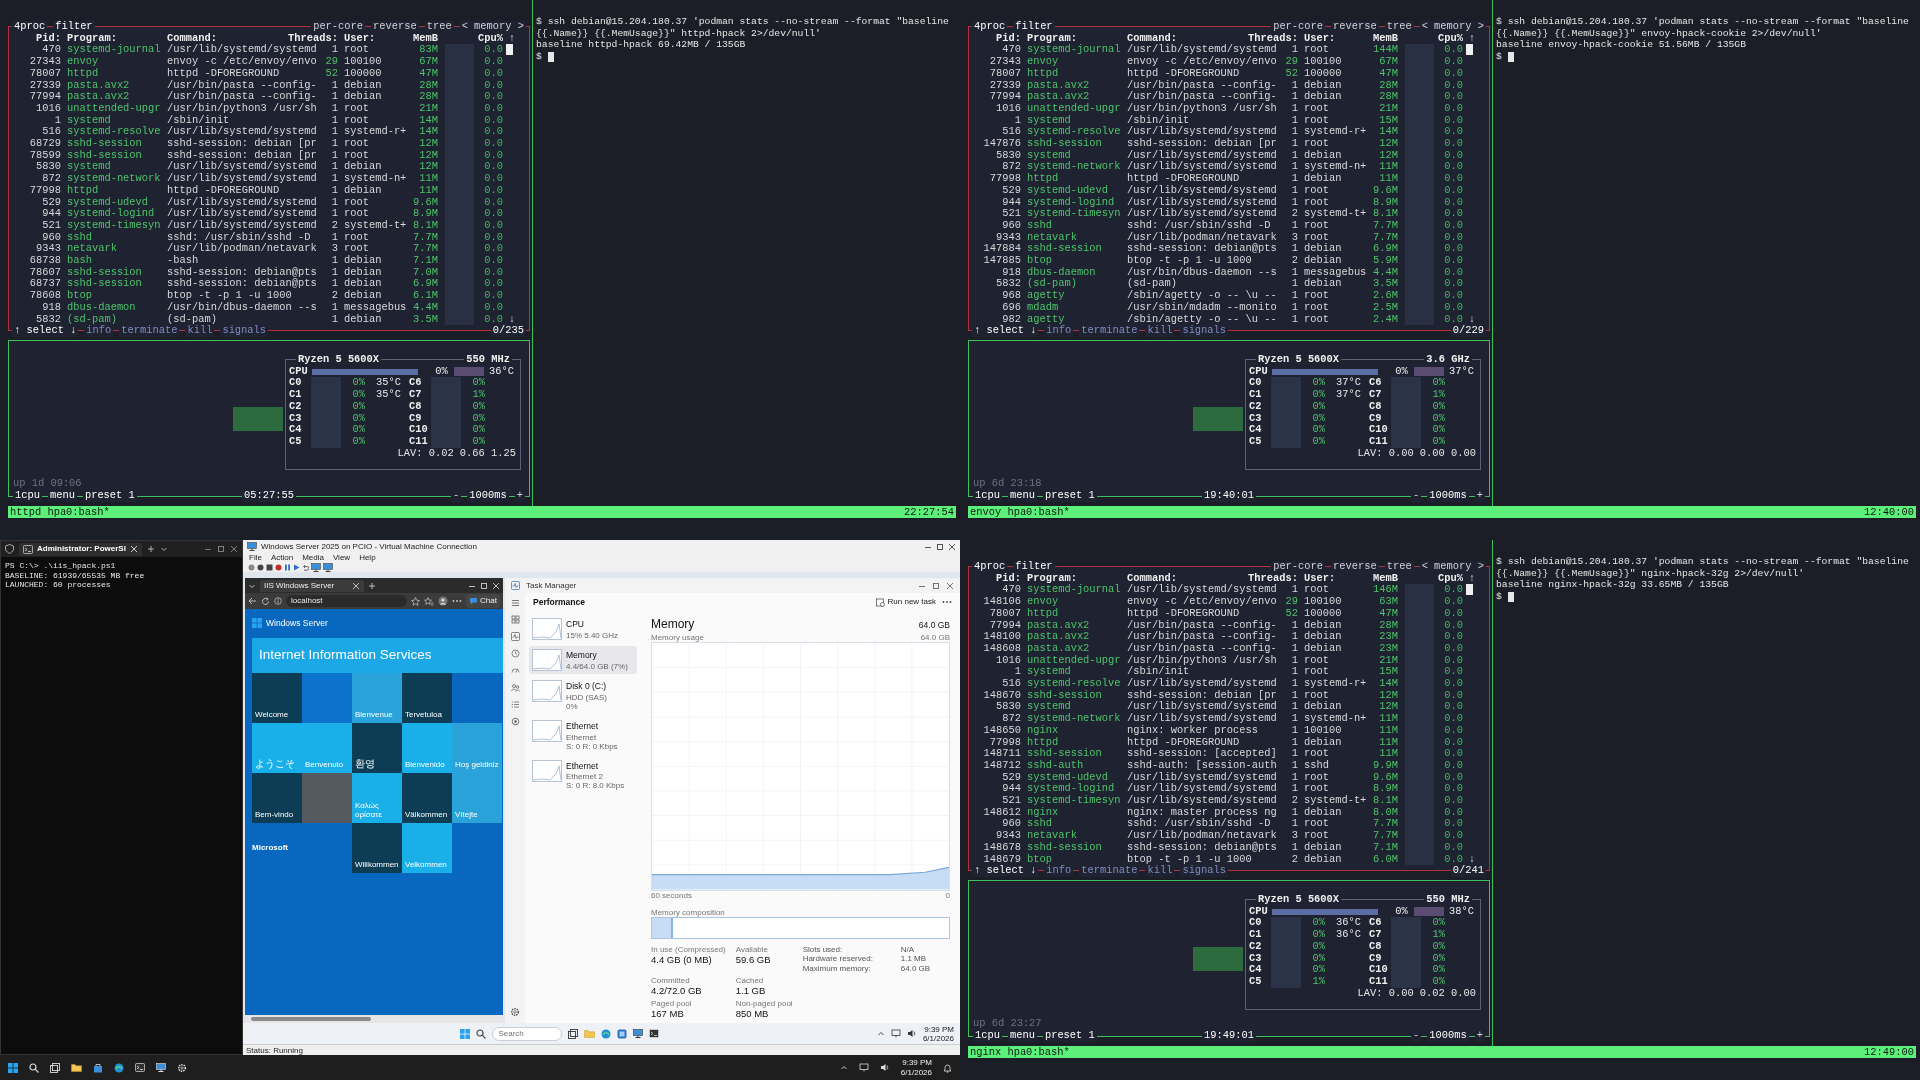  What do you see at coordinates (278, 601) in the screenshot?
I see `info-icon` at bounding box center [278, 601].